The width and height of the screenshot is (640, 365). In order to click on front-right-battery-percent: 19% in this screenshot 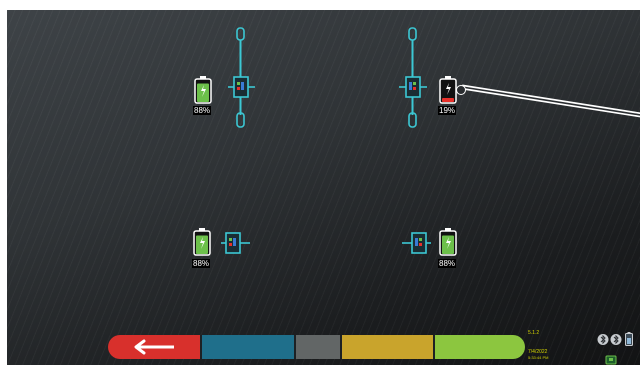, I will do `click(447, 110)`.